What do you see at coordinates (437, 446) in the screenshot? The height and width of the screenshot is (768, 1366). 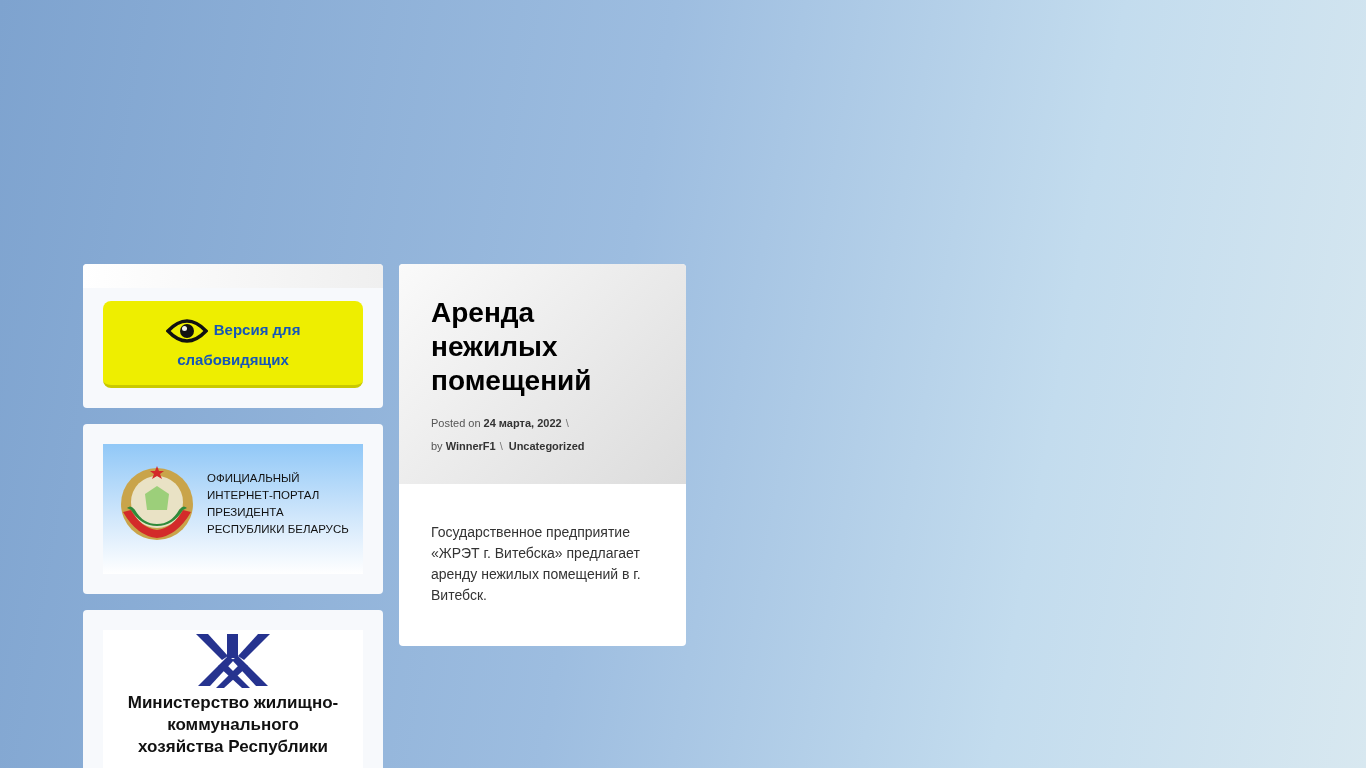 I see `meta-label: by` at bounding box center [437, 446].